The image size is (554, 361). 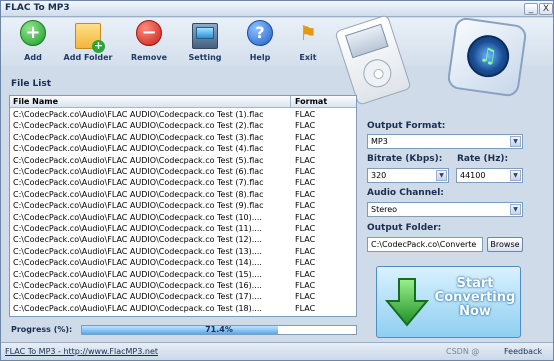 I want to click on file-list-header: File Name Format, so click(x=183, y=102).